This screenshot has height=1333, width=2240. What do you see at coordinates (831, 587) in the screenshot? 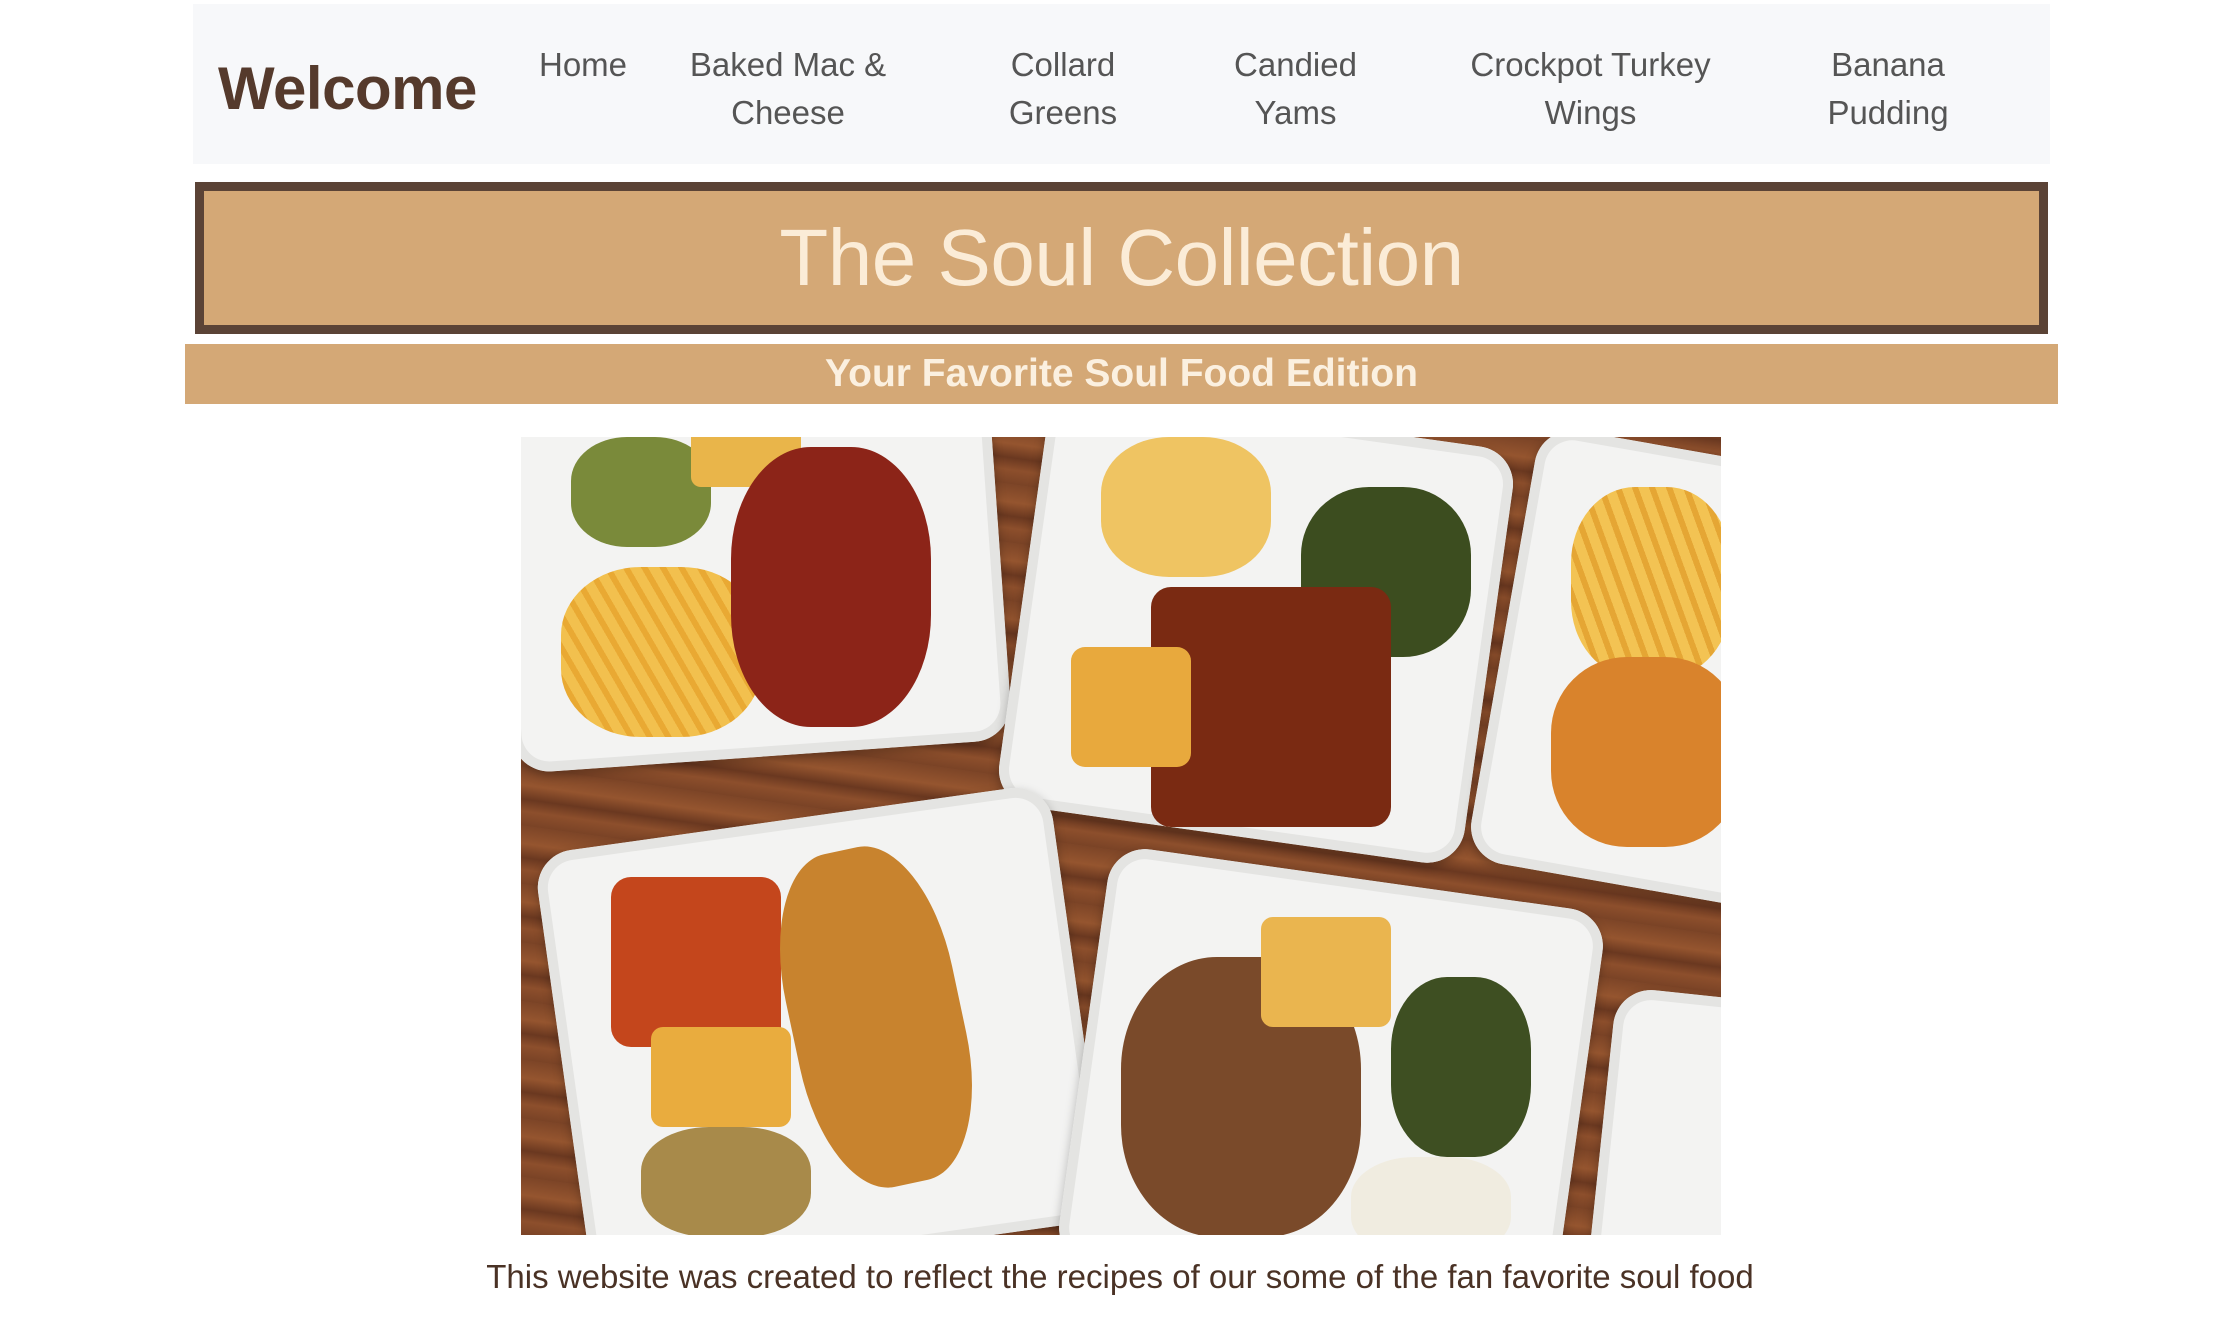
I see `turkey-wings` at bounding box center [831, 587].